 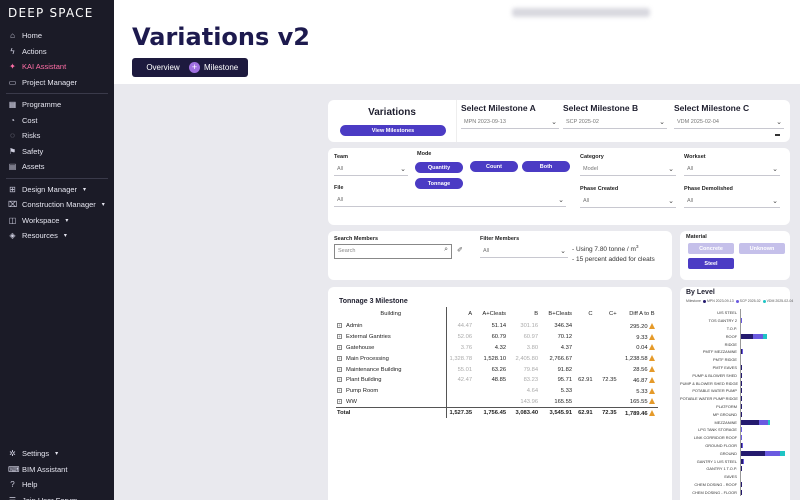 What do you see at coordinates (497, 402) in the screenshot?
I see `table-row: + WW 143.96 165.55 165.55` at bounding box center [497, 402].